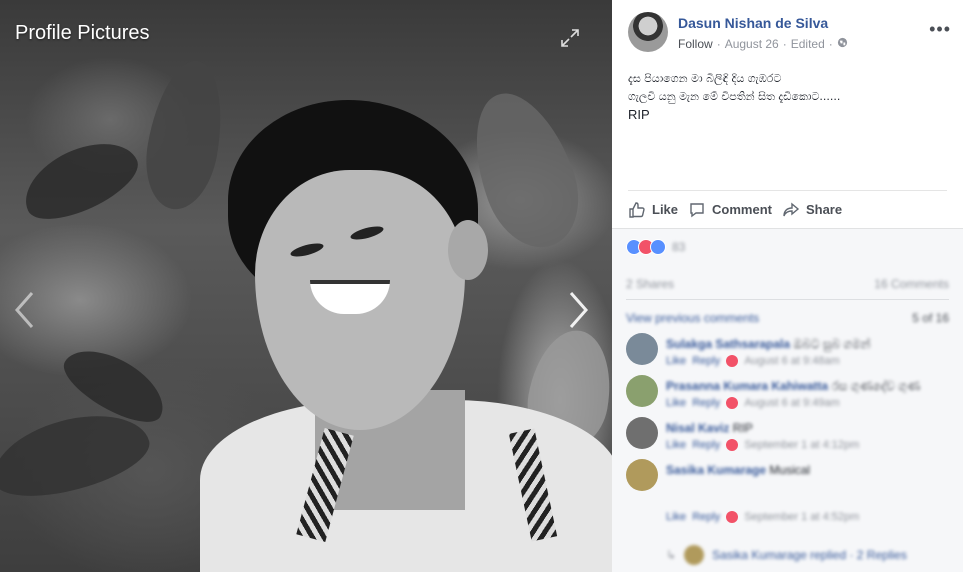 The image size is (963, 572). I want to click on expand-icon, so click(570, 38).